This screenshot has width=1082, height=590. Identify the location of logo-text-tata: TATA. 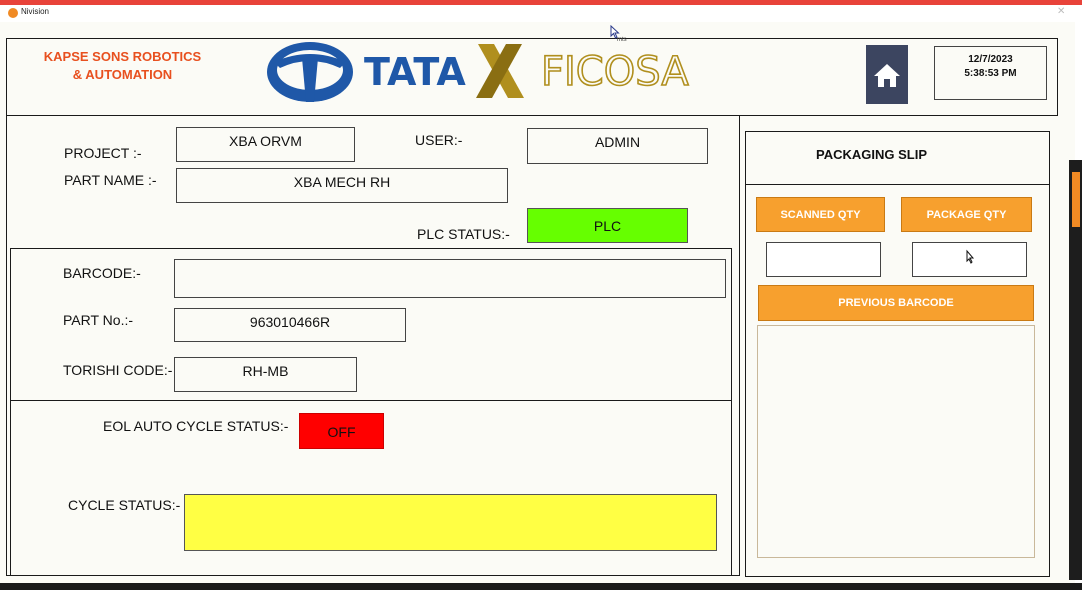
(415, 72).